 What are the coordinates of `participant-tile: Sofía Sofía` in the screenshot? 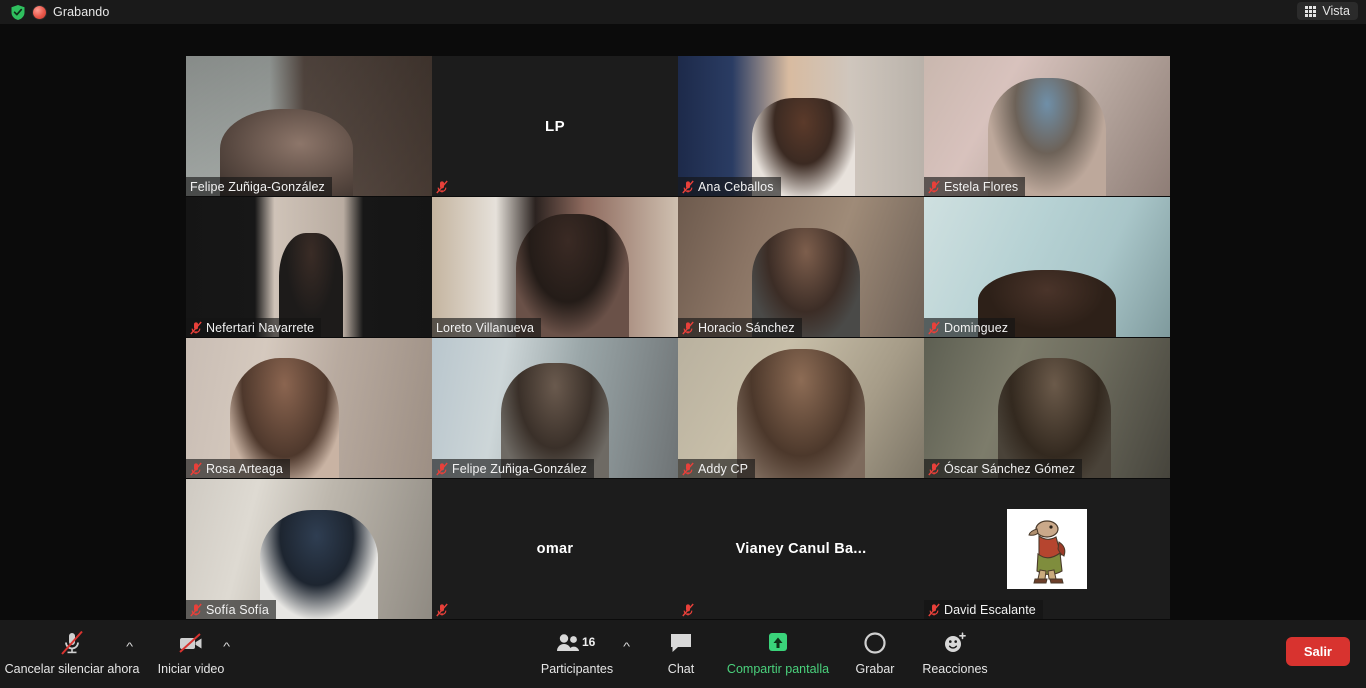 It's located at (309, 549).